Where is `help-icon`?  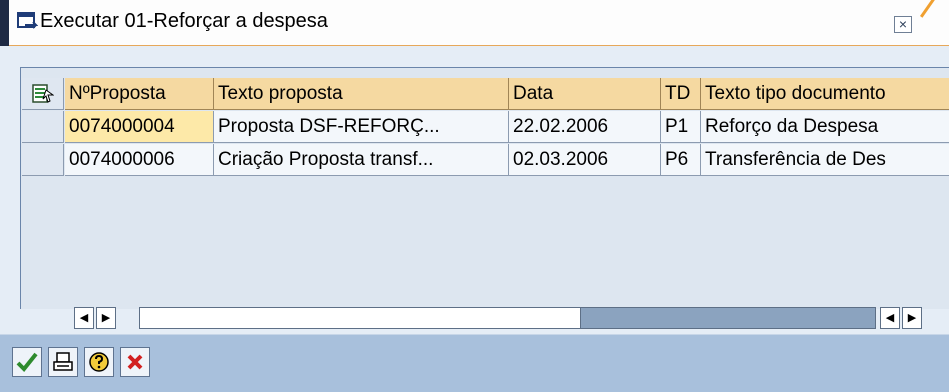 help-icon is located at coordinates (99, 362).